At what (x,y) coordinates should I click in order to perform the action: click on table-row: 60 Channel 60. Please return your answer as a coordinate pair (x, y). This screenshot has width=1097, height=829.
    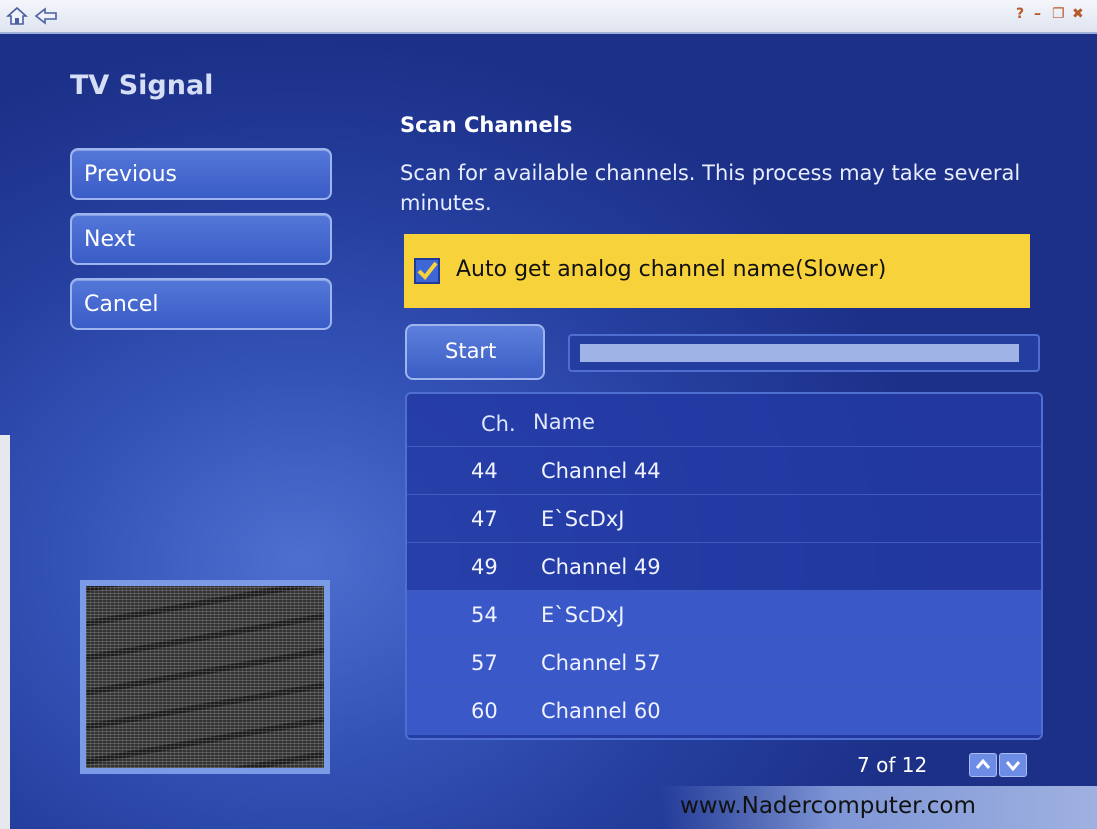
    Looking at the image, I should click on (724, 710).